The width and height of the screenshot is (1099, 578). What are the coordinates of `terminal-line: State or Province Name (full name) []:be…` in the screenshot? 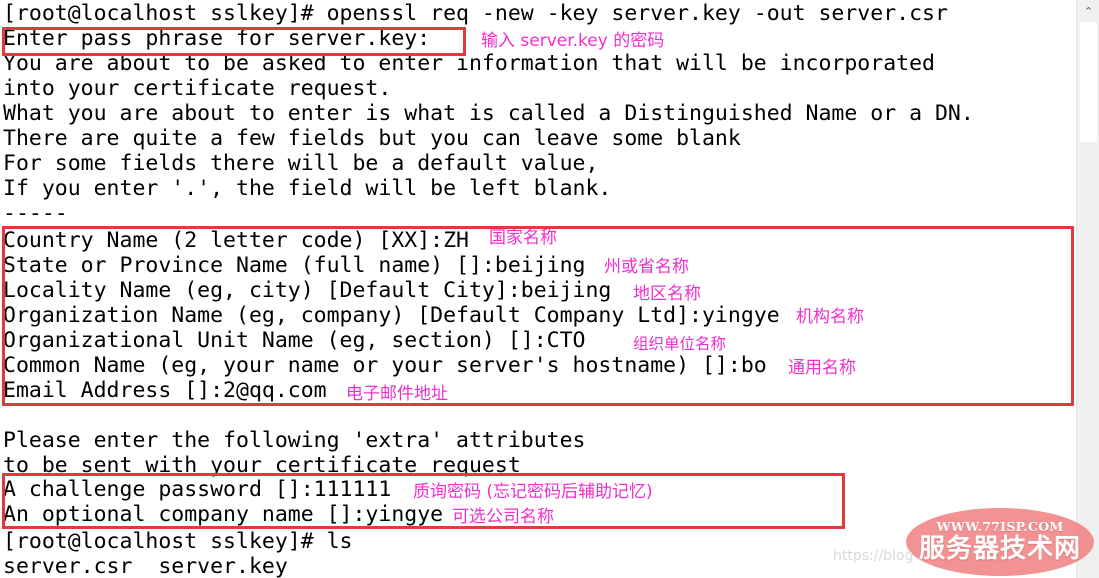 It's located at (294, 265).